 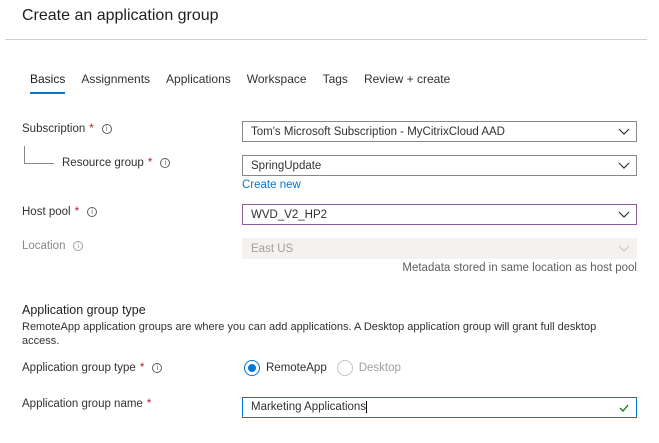 I want to click on location-dropdown: East US, so click(x=439, y=248).